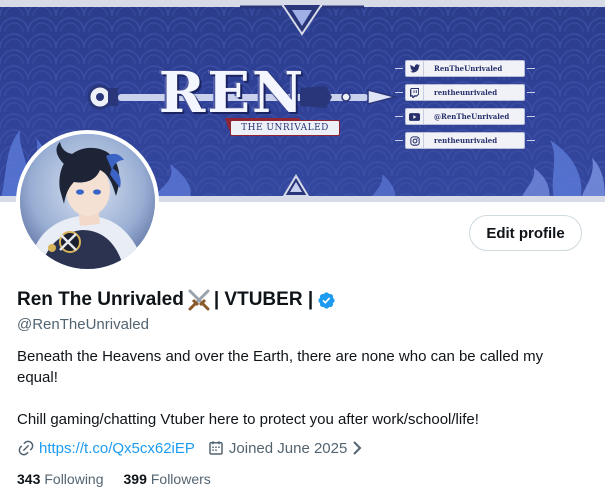 This screenshot has width=605, height=504. What do you see at coordinates (288, 448) in the screenshot?
I see `joined-date: Joined June 2025` at bounding box center [288, 448].